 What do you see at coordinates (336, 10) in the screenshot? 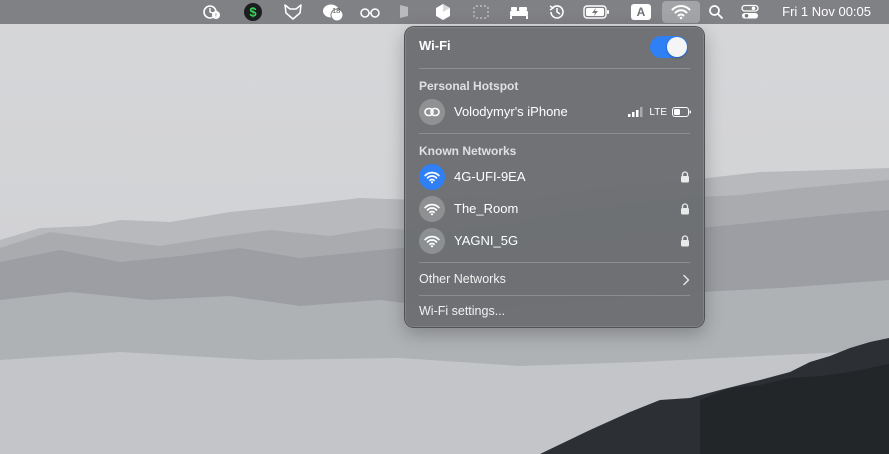
I see `messages-badge-count: 18` at bounding box center [336, 10].